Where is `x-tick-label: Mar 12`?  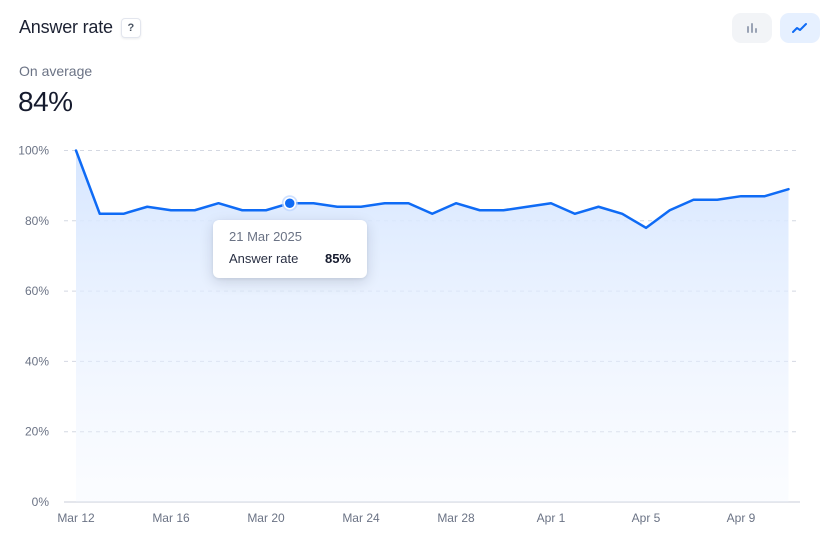 x-tick-label: Mar 12 is located at coordinates (76, 518).